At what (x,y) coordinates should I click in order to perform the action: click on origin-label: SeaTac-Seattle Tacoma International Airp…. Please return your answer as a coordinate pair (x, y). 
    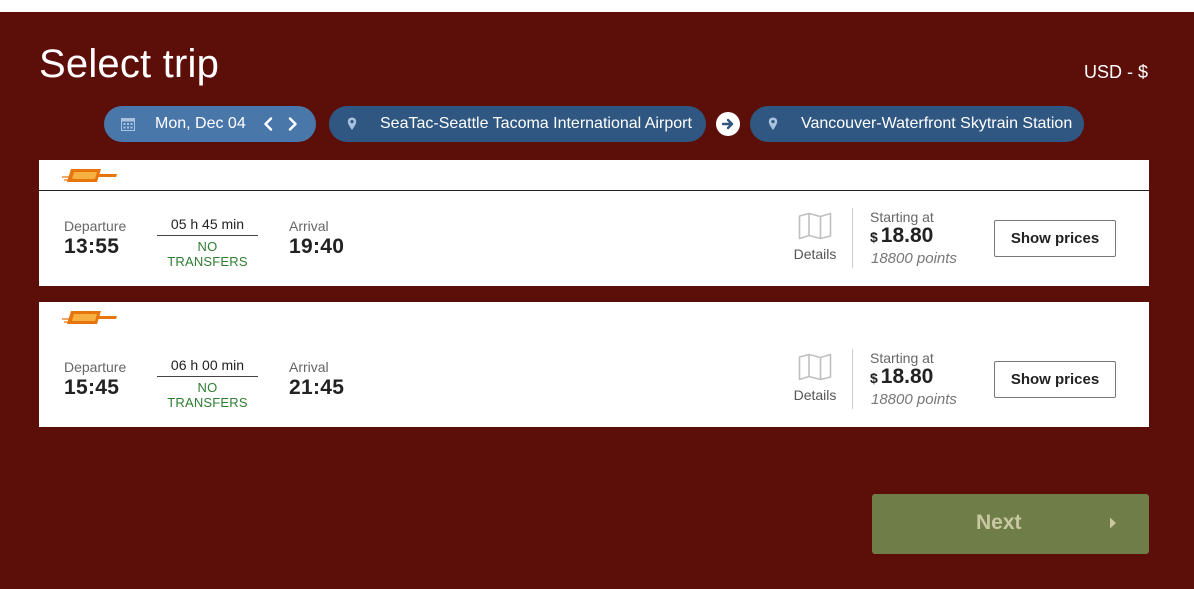
    Looking at the image, I should click on (536, 123).